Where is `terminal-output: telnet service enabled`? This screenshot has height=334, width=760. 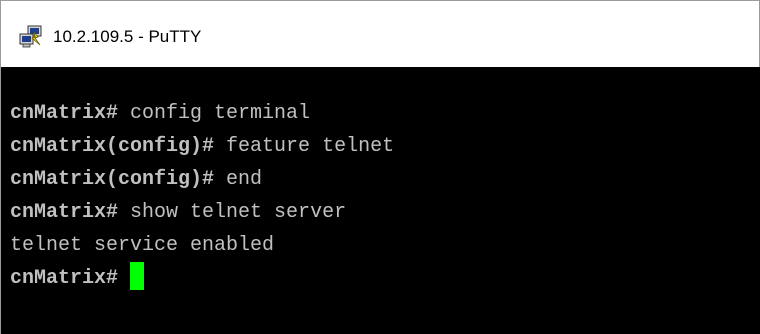 terminal-output: telnet service enabled is located at coordinates (142, 245).